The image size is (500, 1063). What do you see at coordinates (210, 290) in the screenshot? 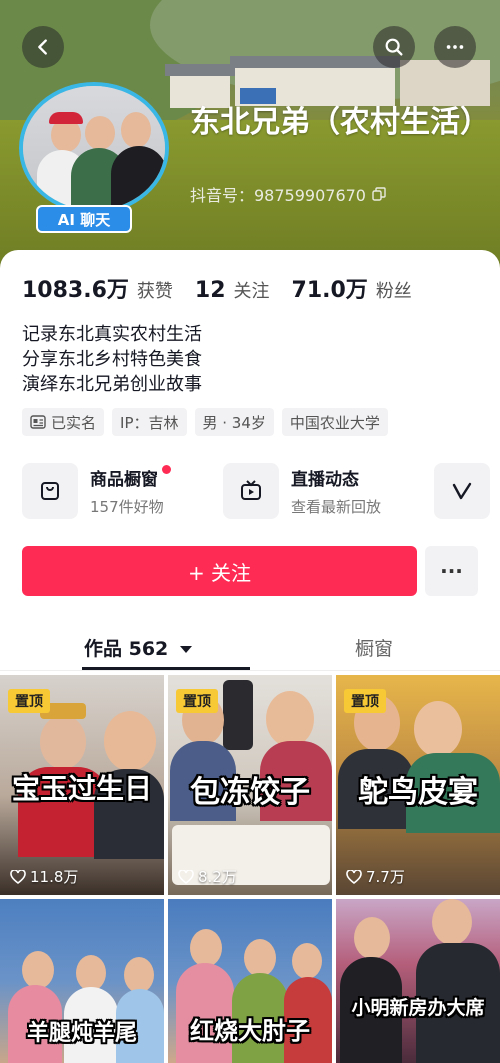
I see `following-count: 12` at bounding box center [210, 290].